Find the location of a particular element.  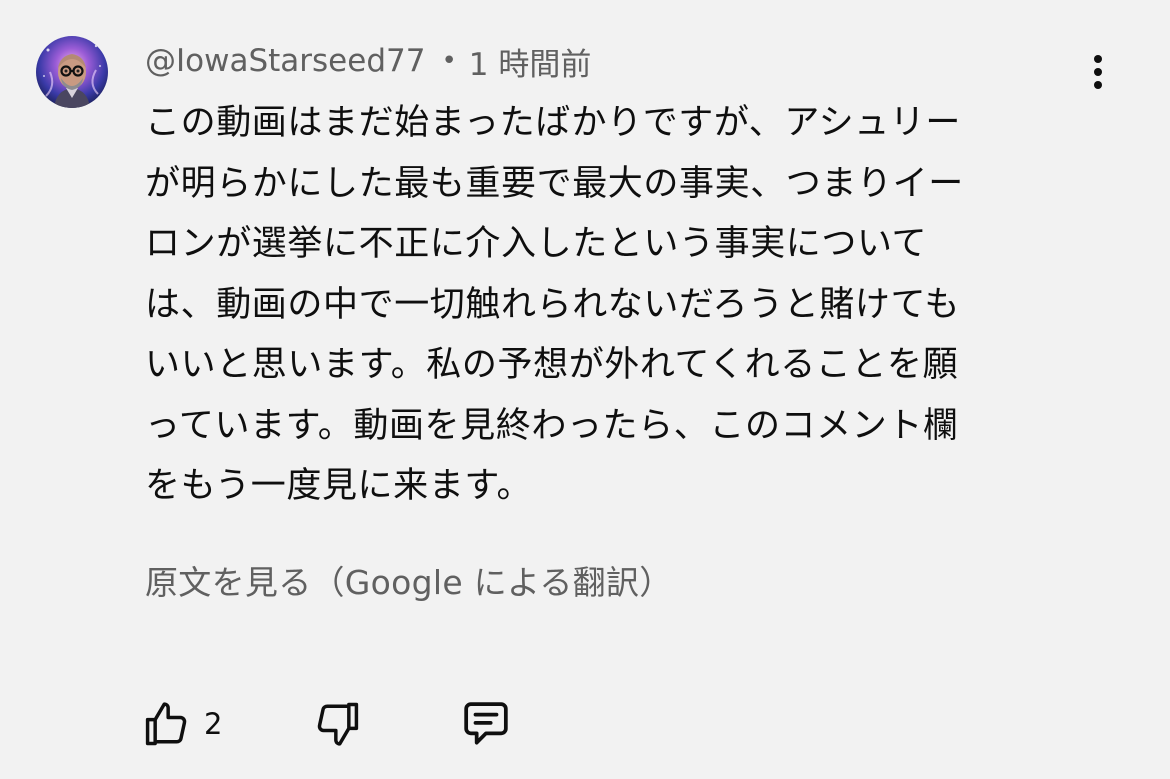

more-options-button is located at coordinates (1098, 72).